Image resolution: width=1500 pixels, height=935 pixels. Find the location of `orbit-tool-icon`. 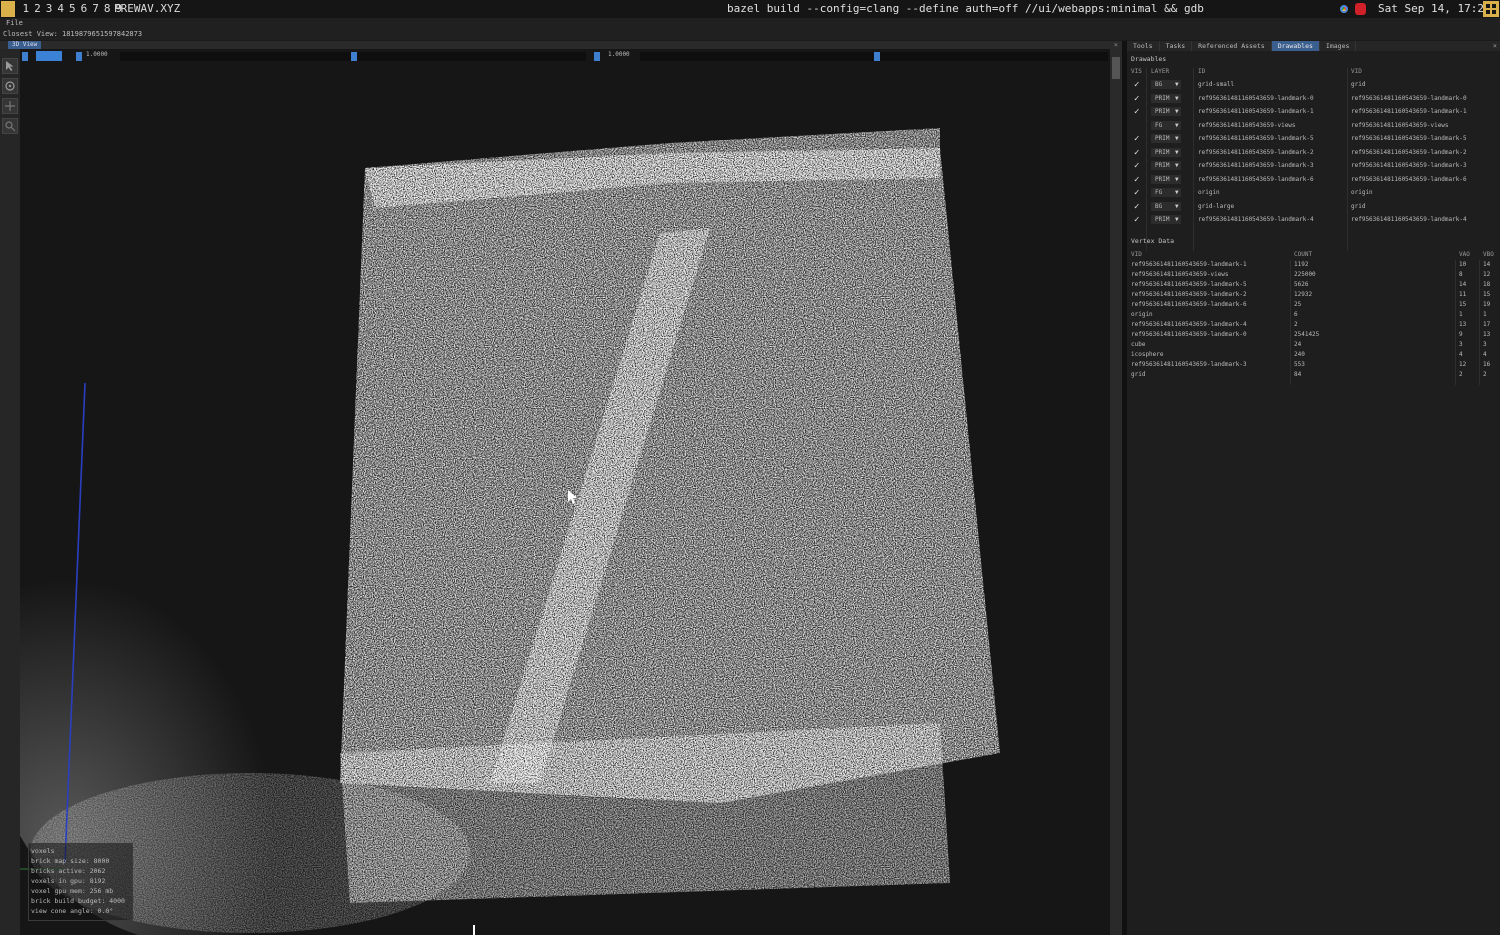

orbit-tool-icon is located at coordinates (10, 86).